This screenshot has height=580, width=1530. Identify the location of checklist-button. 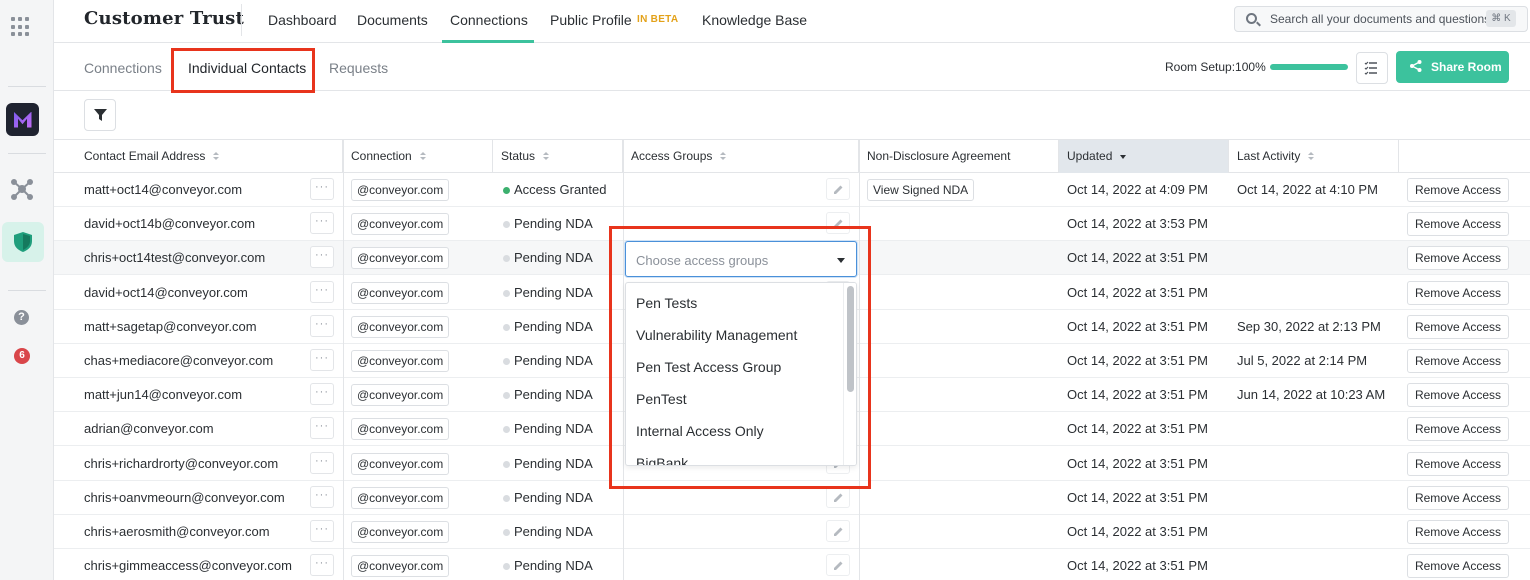
(1372, 68).